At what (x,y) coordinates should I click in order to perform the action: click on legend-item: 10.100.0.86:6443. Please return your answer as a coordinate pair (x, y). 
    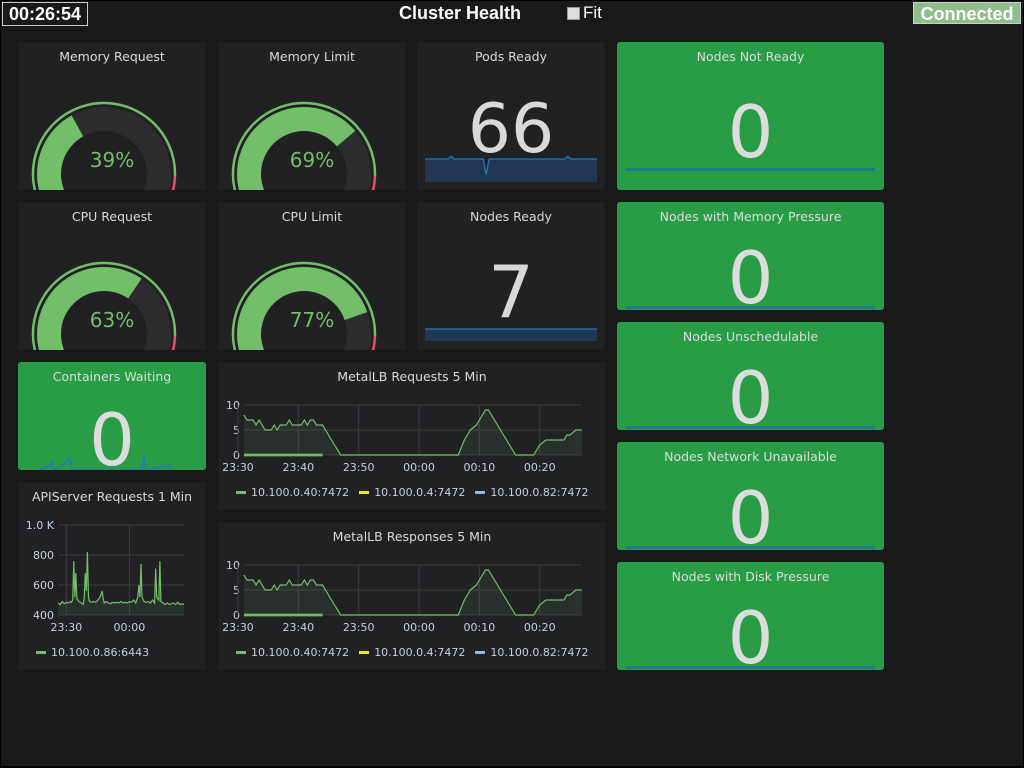
    Looking at the image, I should click on (92, 652).